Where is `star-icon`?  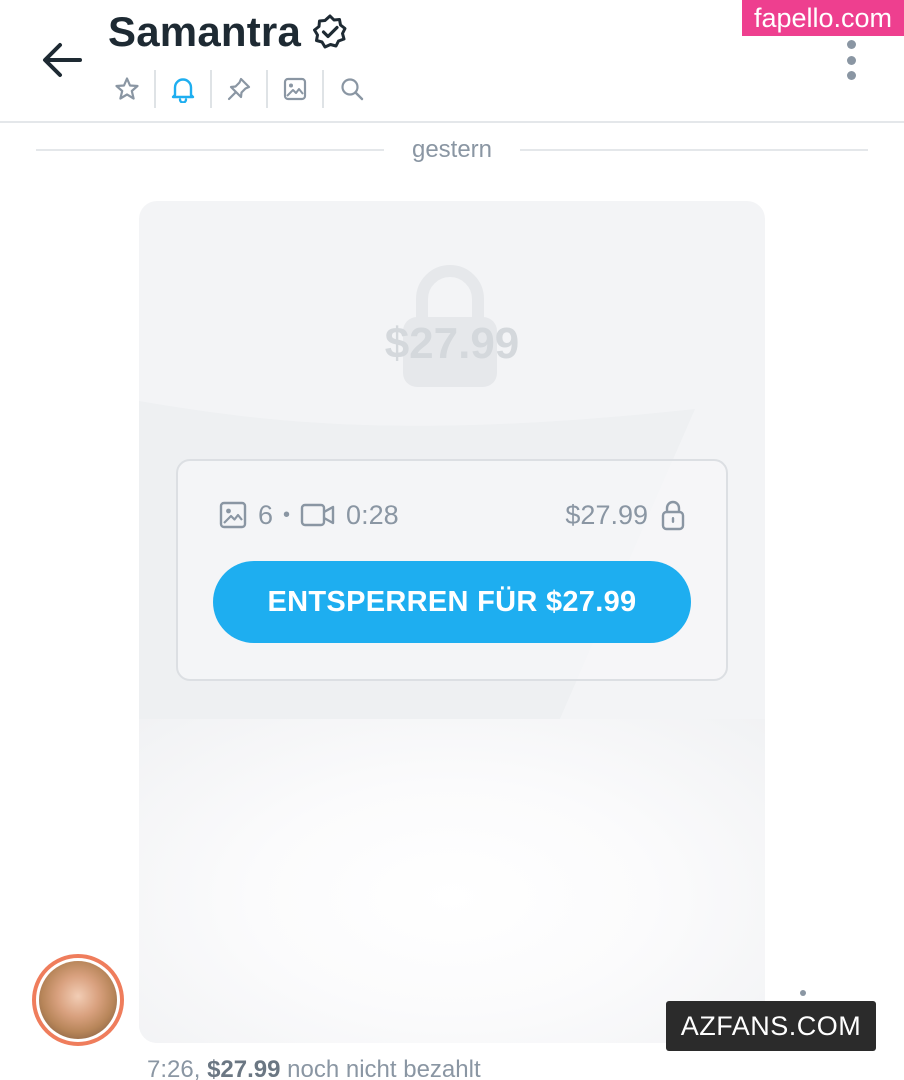
star-icon is located at coordinates (127, 88).